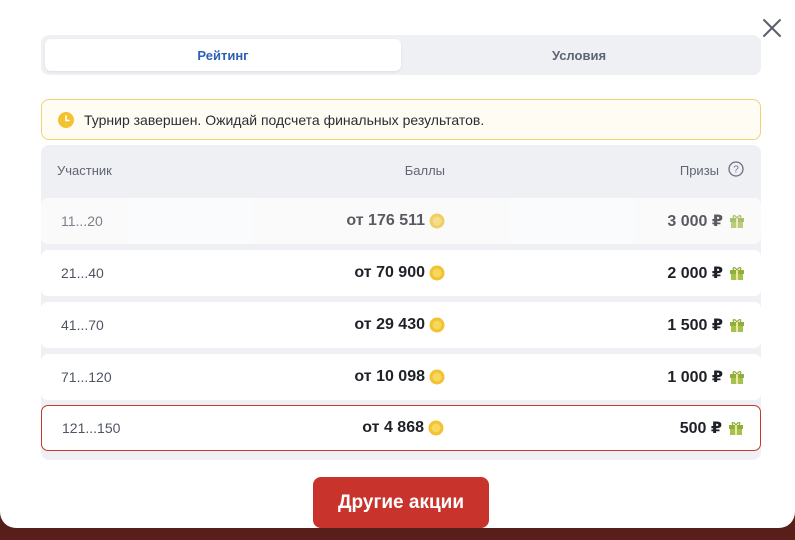  I want to click on table-row: 21...40 от 70 900 2 000 ₽, so click(401, 273).